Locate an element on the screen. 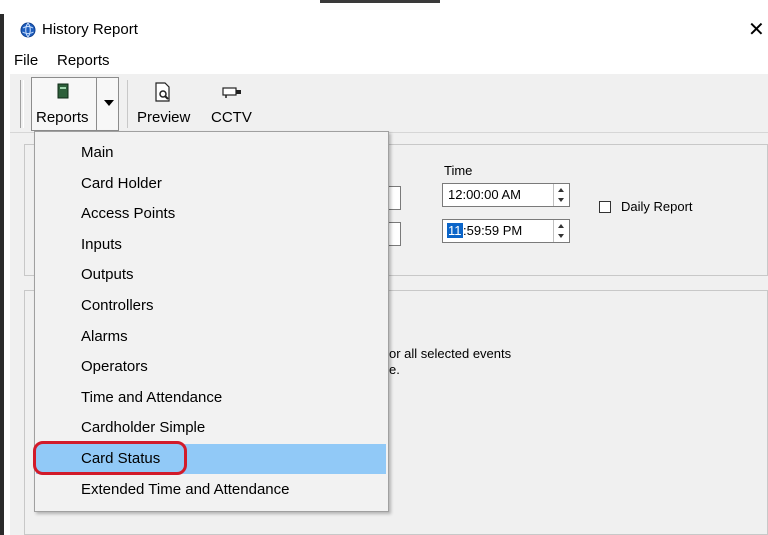  menu-item-operators: Operators is located at coordinates (211, 367).